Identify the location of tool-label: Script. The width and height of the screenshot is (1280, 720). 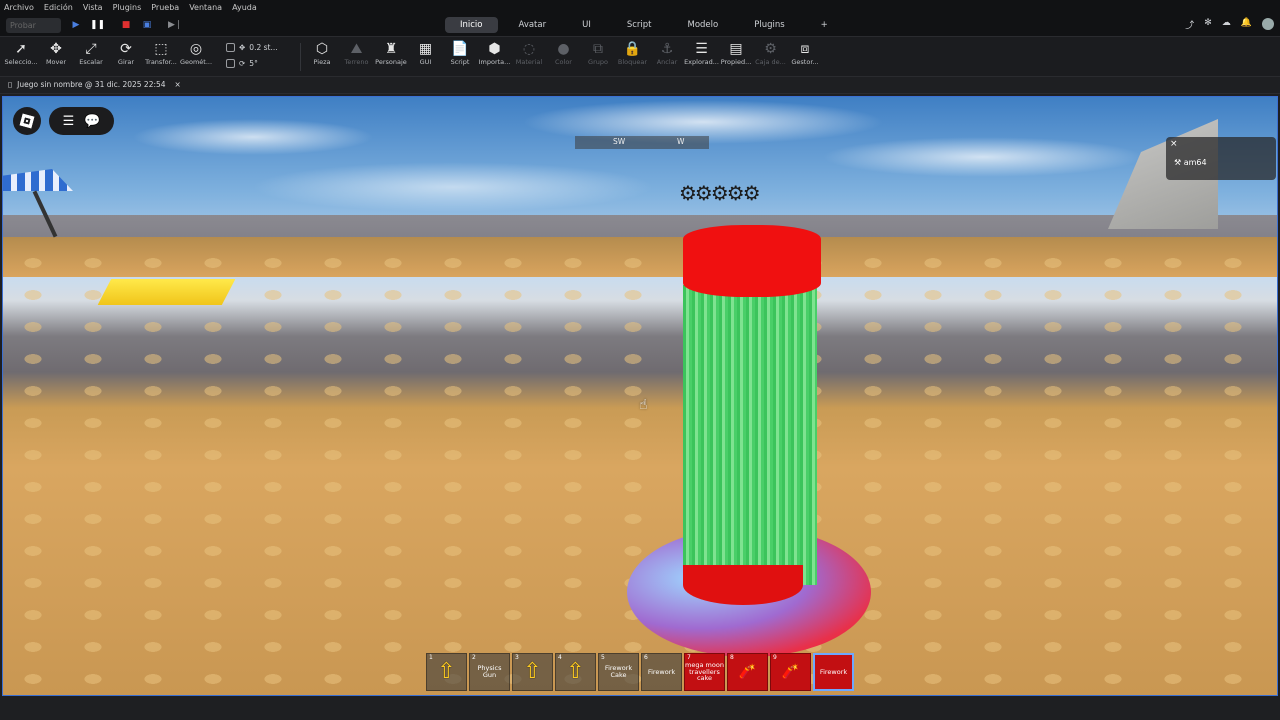
(460, 62).